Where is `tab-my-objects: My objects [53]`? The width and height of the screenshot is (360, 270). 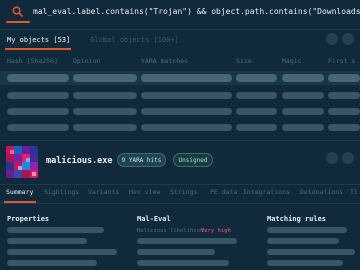 tab-my-objects: My objects [53] is located at coordinates (38, 40).